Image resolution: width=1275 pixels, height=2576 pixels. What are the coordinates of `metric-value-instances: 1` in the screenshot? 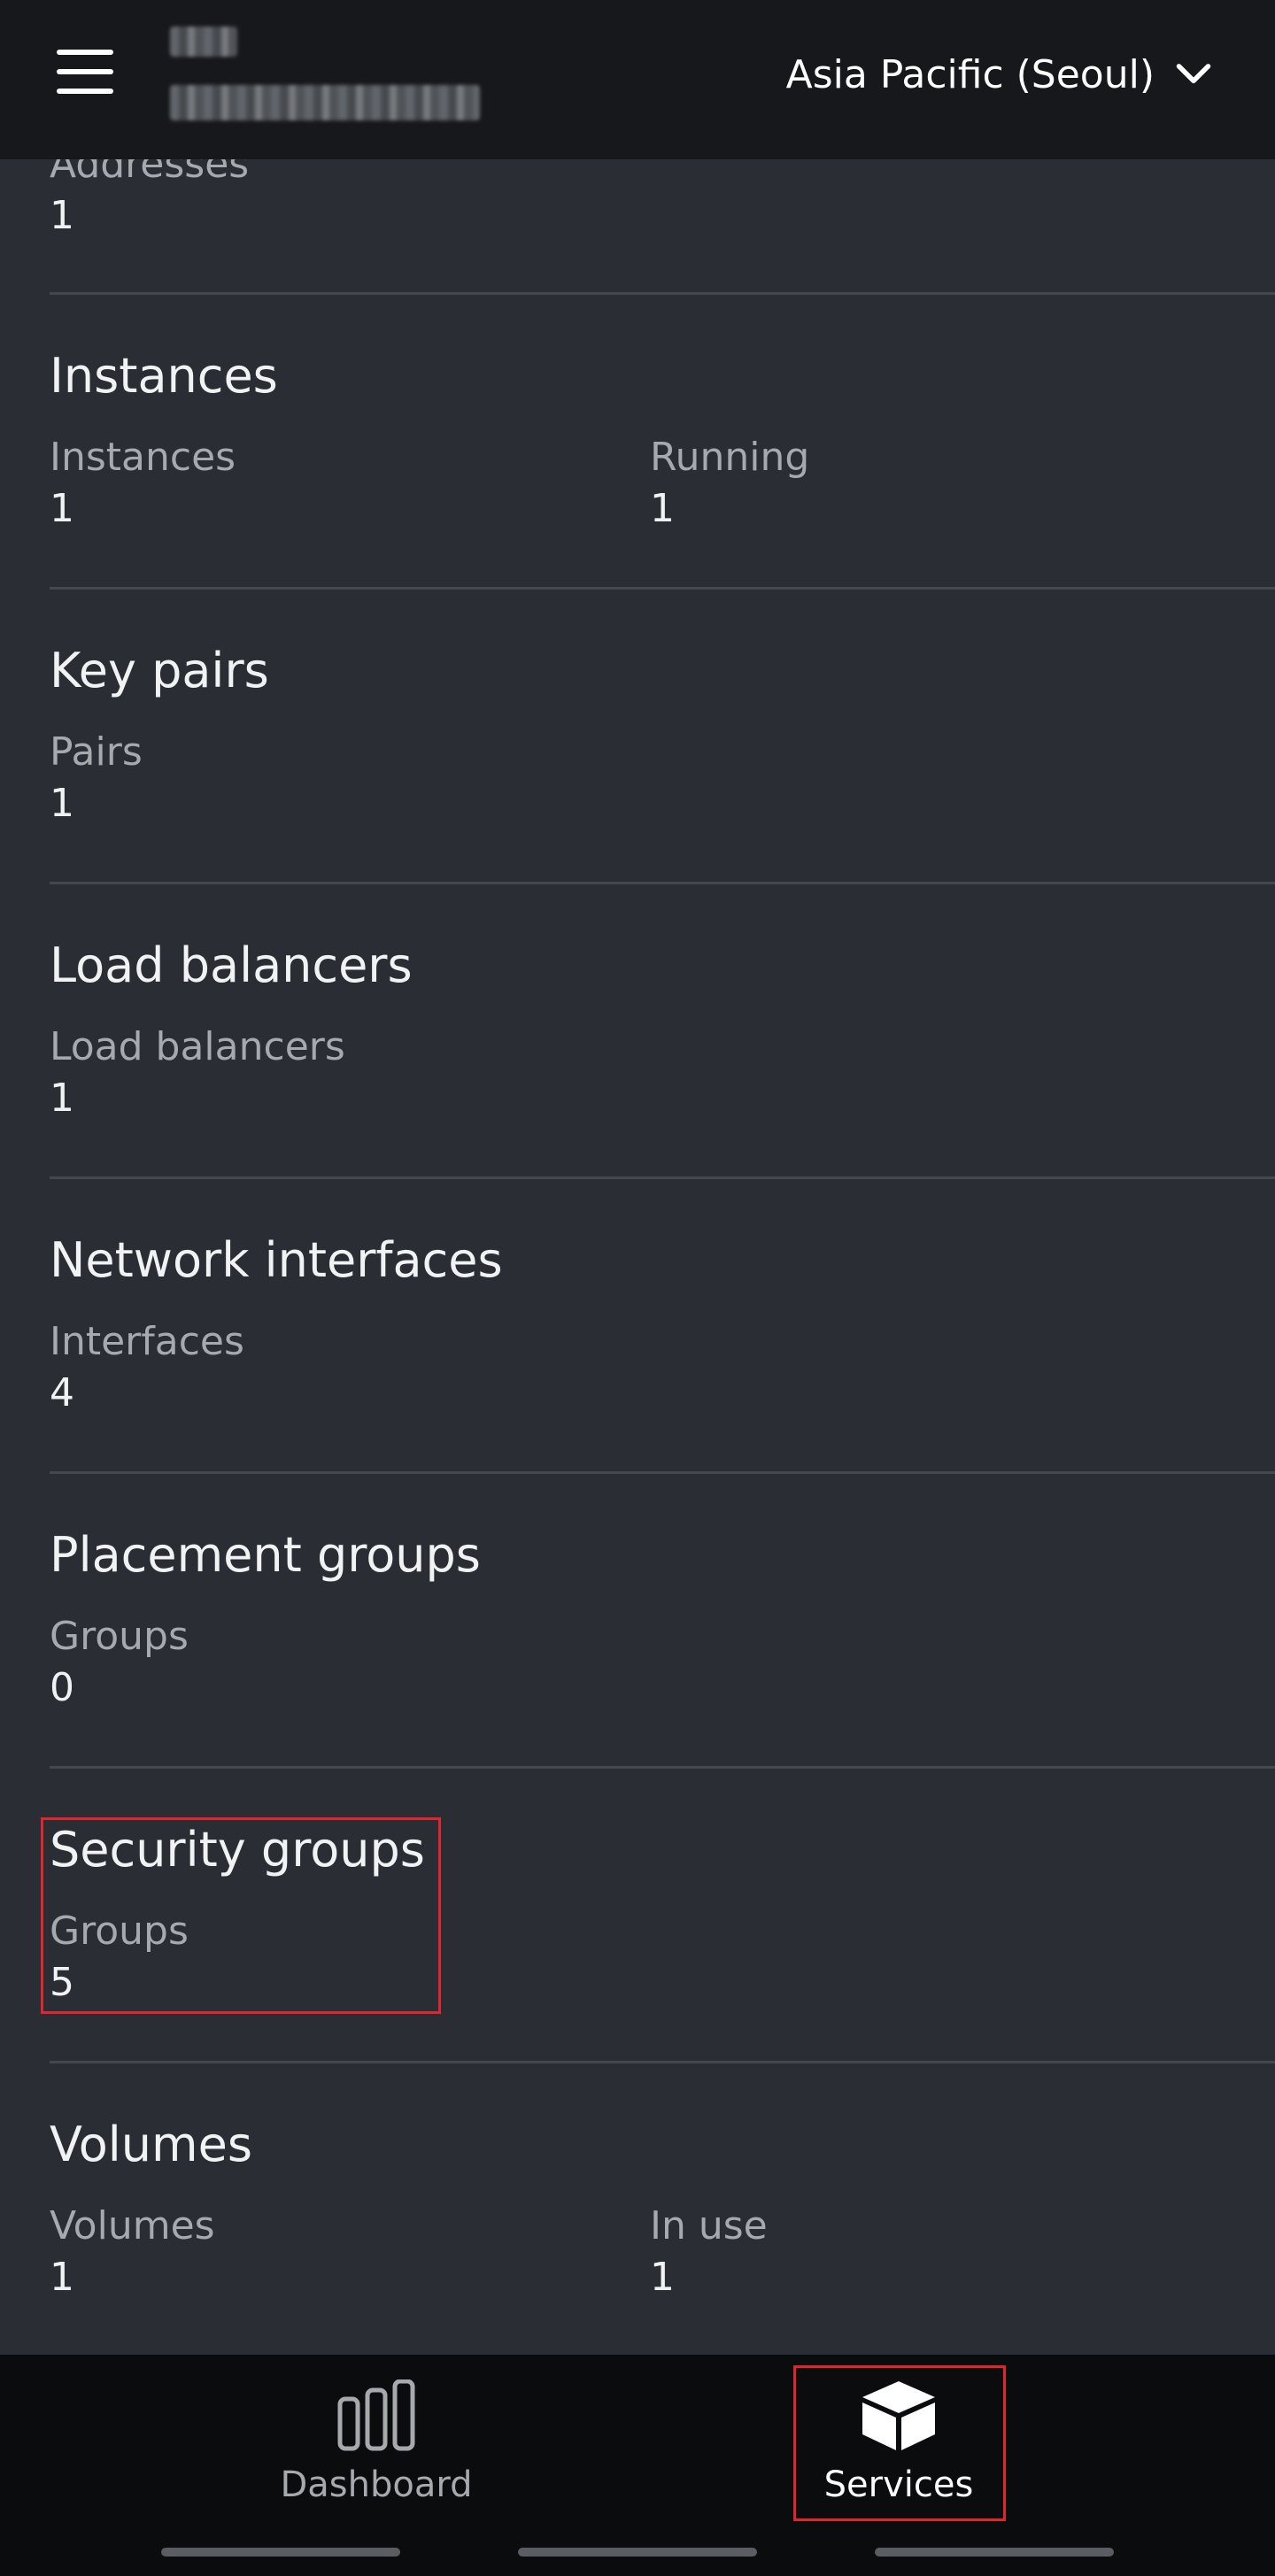 It's located at (62, 508).